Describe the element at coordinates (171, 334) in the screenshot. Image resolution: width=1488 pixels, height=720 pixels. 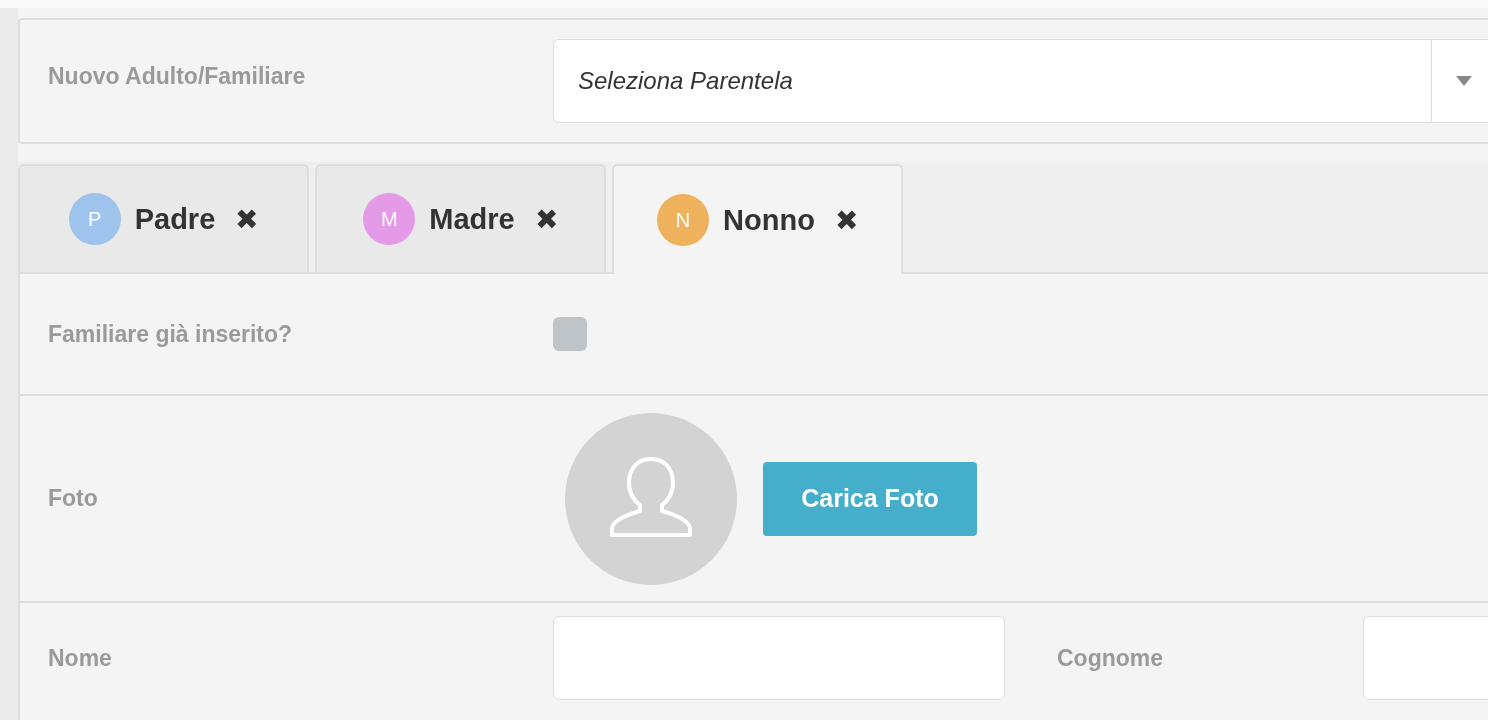
I see `field-label: Familiare già inserito?` at that location.